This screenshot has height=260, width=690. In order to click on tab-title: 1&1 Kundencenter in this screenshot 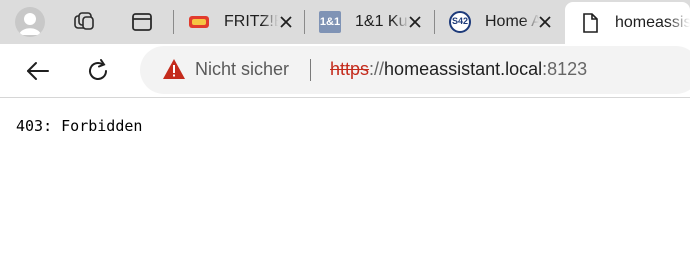, I will do `click(382, 21)`.